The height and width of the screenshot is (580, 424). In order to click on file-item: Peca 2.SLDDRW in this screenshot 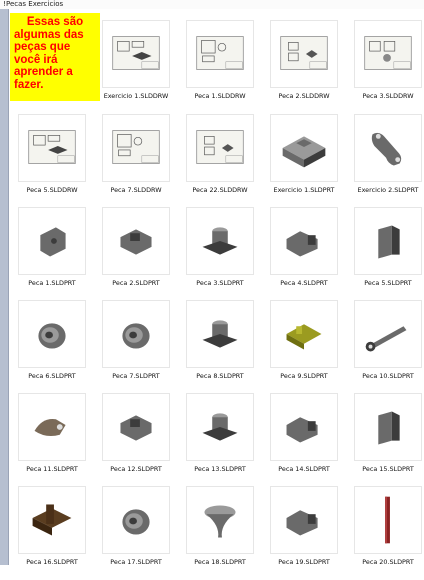, I will do `click(304, 67)`.